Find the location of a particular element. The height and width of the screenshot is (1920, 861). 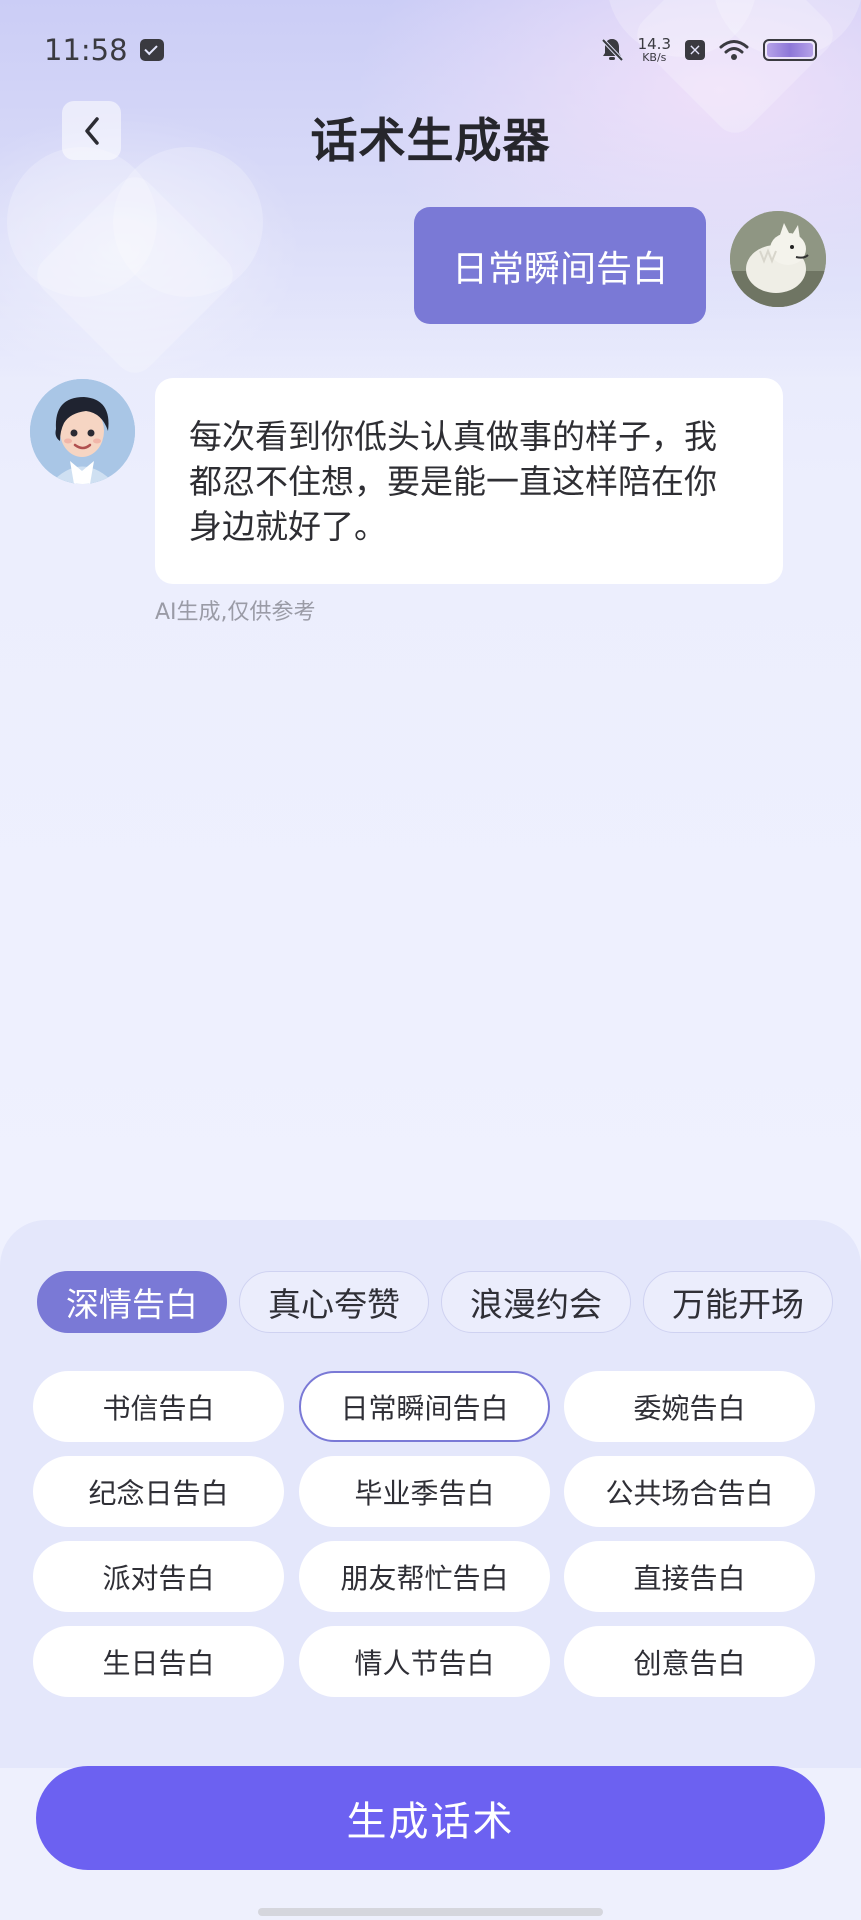

option-chip: 书信告白 is located at coordinates (158, 1406).